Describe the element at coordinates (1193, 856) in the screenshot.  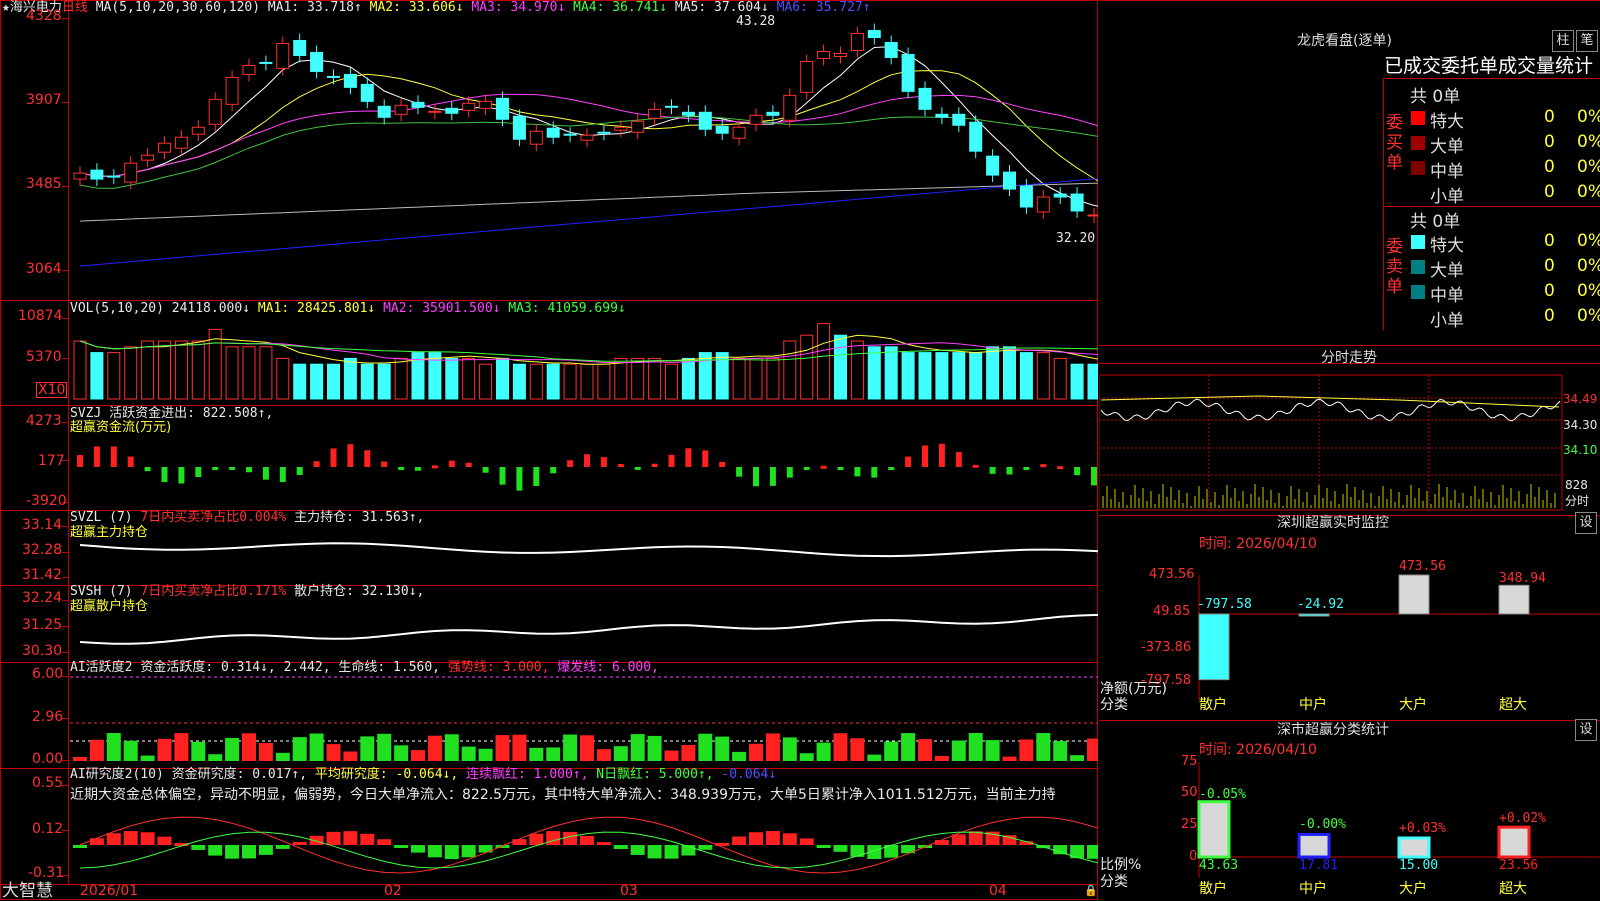
I see `sc-tick: 0` at that location.